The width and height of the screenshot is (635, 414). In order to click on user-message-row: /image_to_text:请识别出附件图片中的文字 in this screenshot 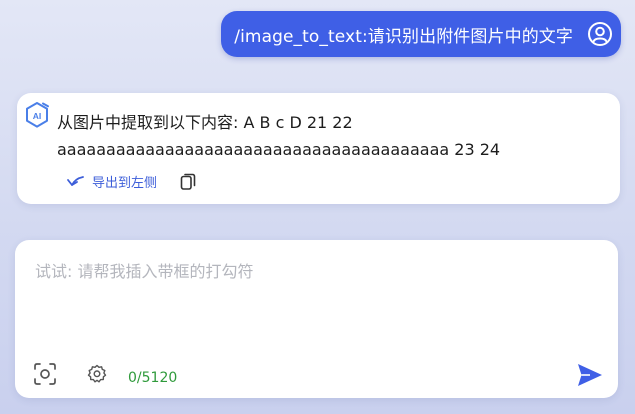, I will do `click(421, 34)`.